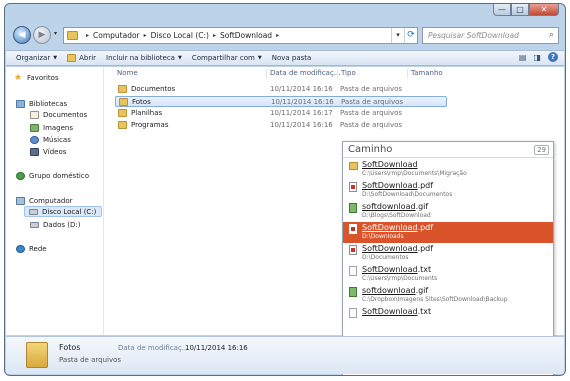  I want to click on preview-pane-icon: ◨, so click(537, 57).